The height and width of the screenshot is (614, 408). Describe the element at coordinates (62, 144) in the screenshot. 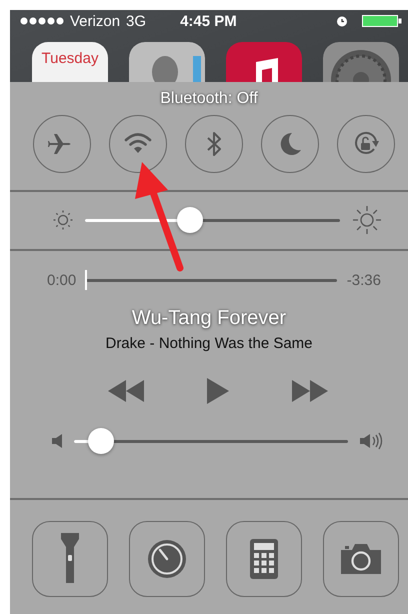

I see `airplane-toggle` at that location.